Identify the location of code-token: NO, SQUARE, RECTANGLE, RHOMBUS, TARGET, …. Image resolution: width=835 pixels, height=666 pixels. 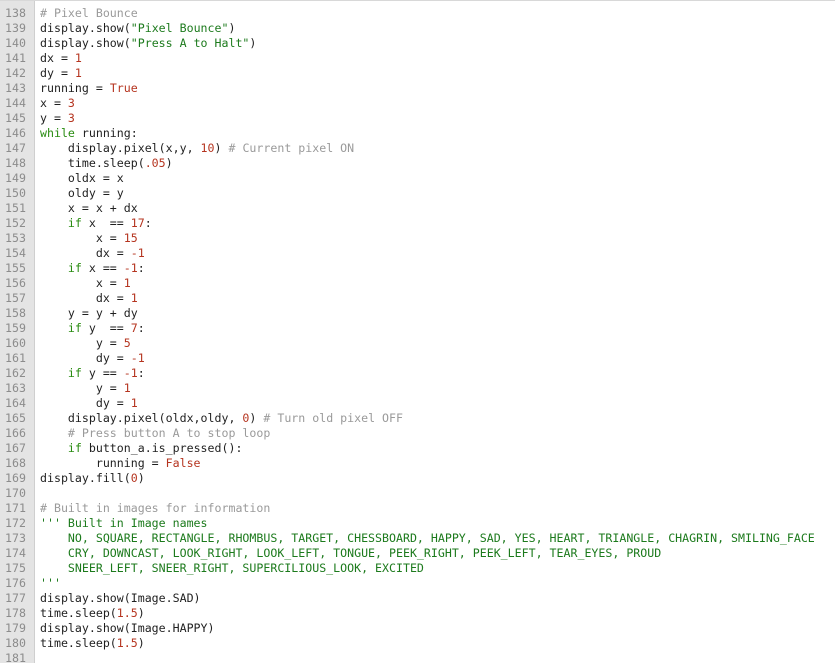
(427, 538).